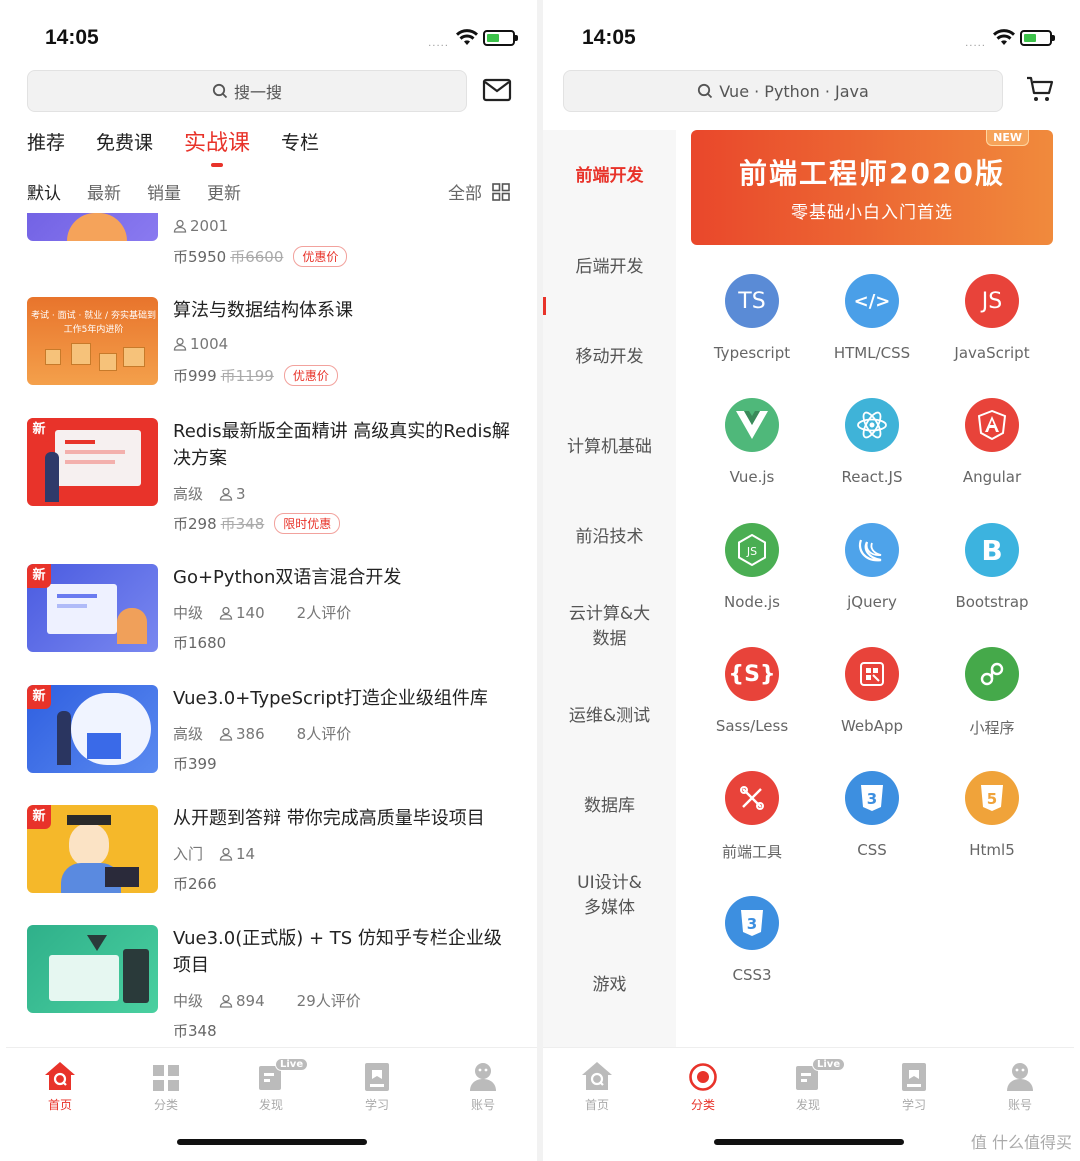 The image size is (1080, 1161). What do you see at coordinates (992, 815) in the screenshot?
I see `category-html5: 5 Html5` at bounding box center [992, 815].